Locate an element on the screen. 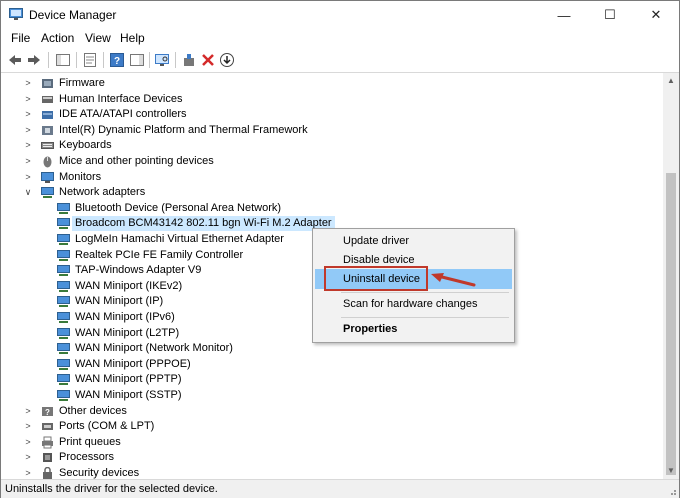 The height and width of the screenshot is (498, 680). tree-node-firmware: > Firmware is located at coordinates (223, 83).